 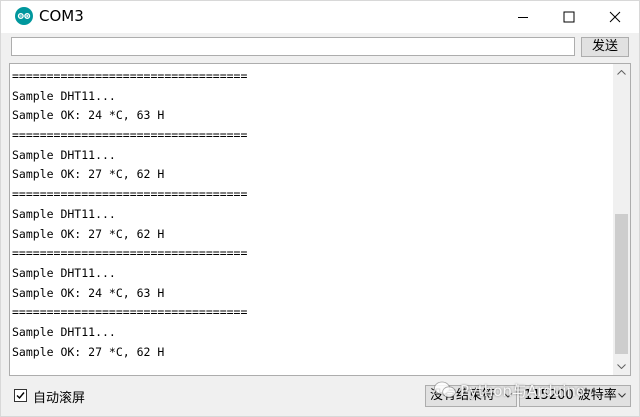 What do you see at coordinates (445, 389) in the screenshot?
I see `wechat-icon` at bounding box center [445, 389].